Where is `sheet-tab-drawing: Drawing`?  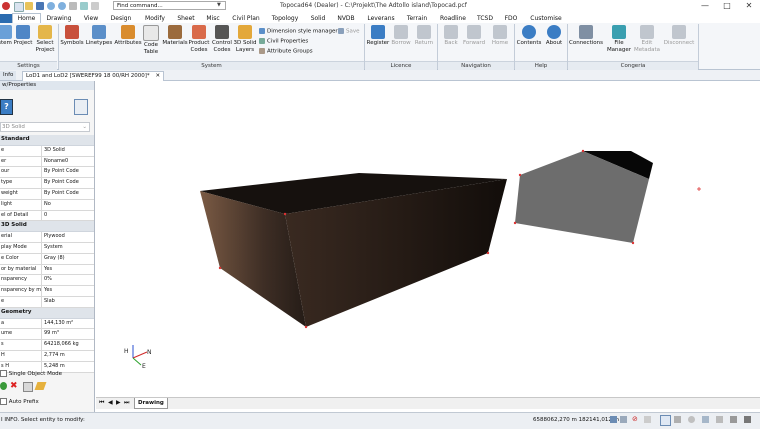
sheet-tab-drawing: Drawing is located at coordinates (151, 403).